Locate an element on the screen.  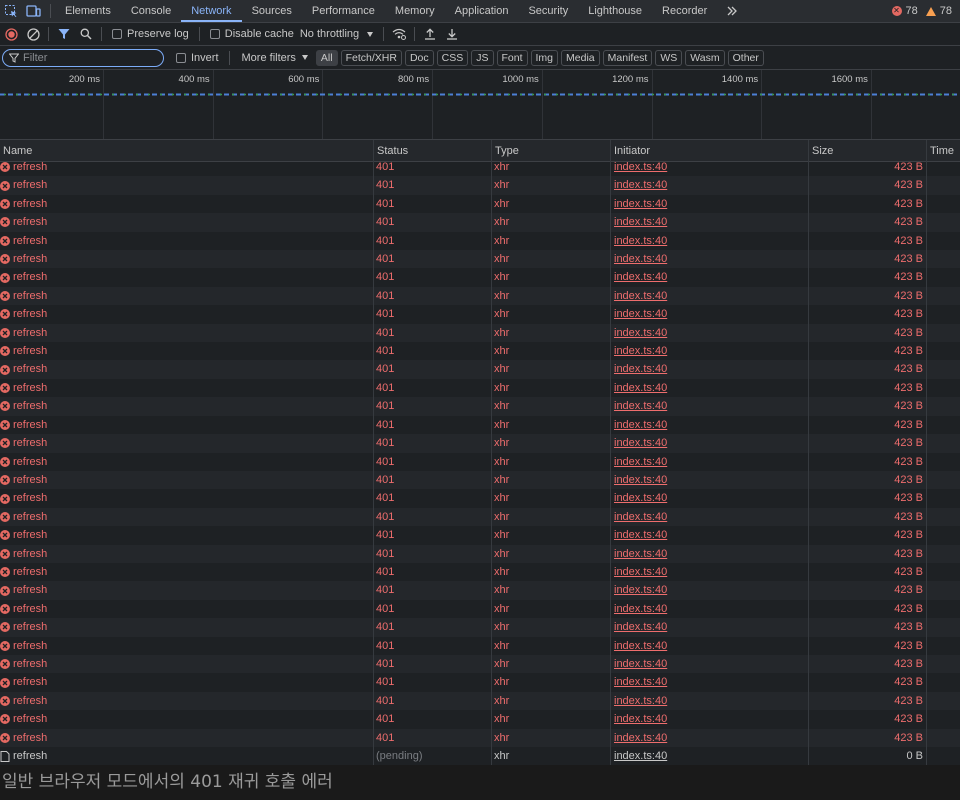
tab-console: Console is located at coordinates (151, 11).